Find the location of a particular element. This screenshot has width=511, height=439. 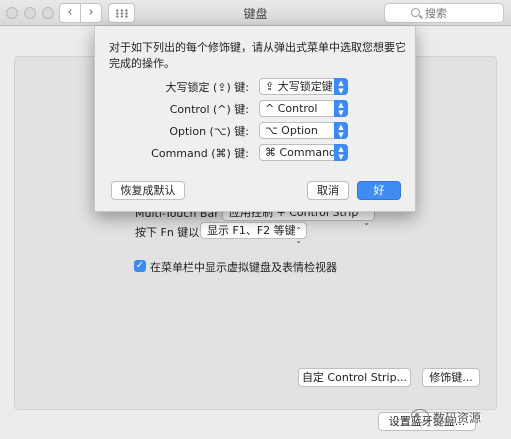

wechat-logo-icon is located at coordinates (420, 416).